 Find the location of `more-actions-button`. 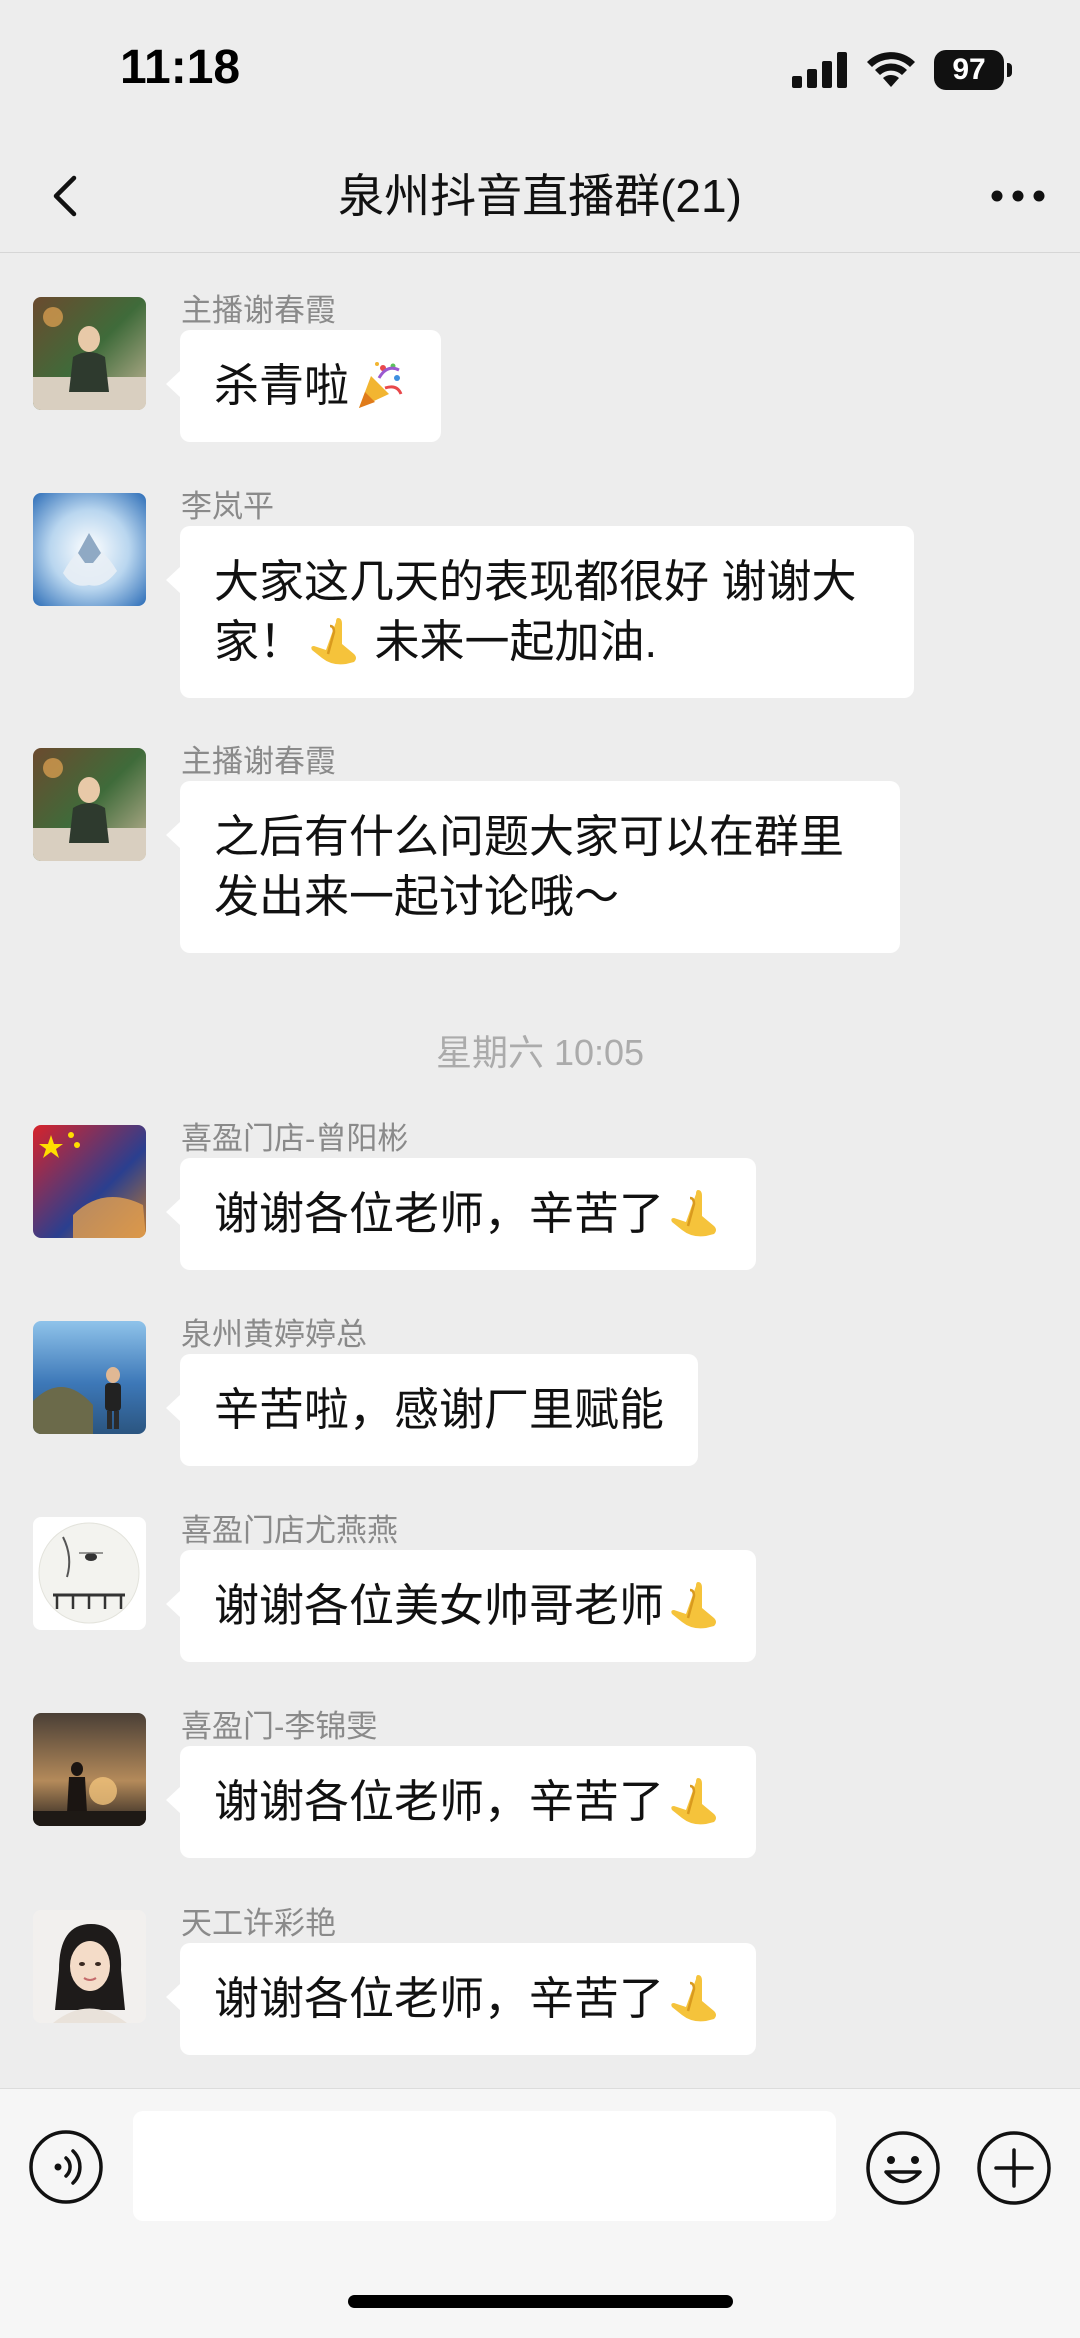

more-actions-button is located at coordinates (1014, 2168).